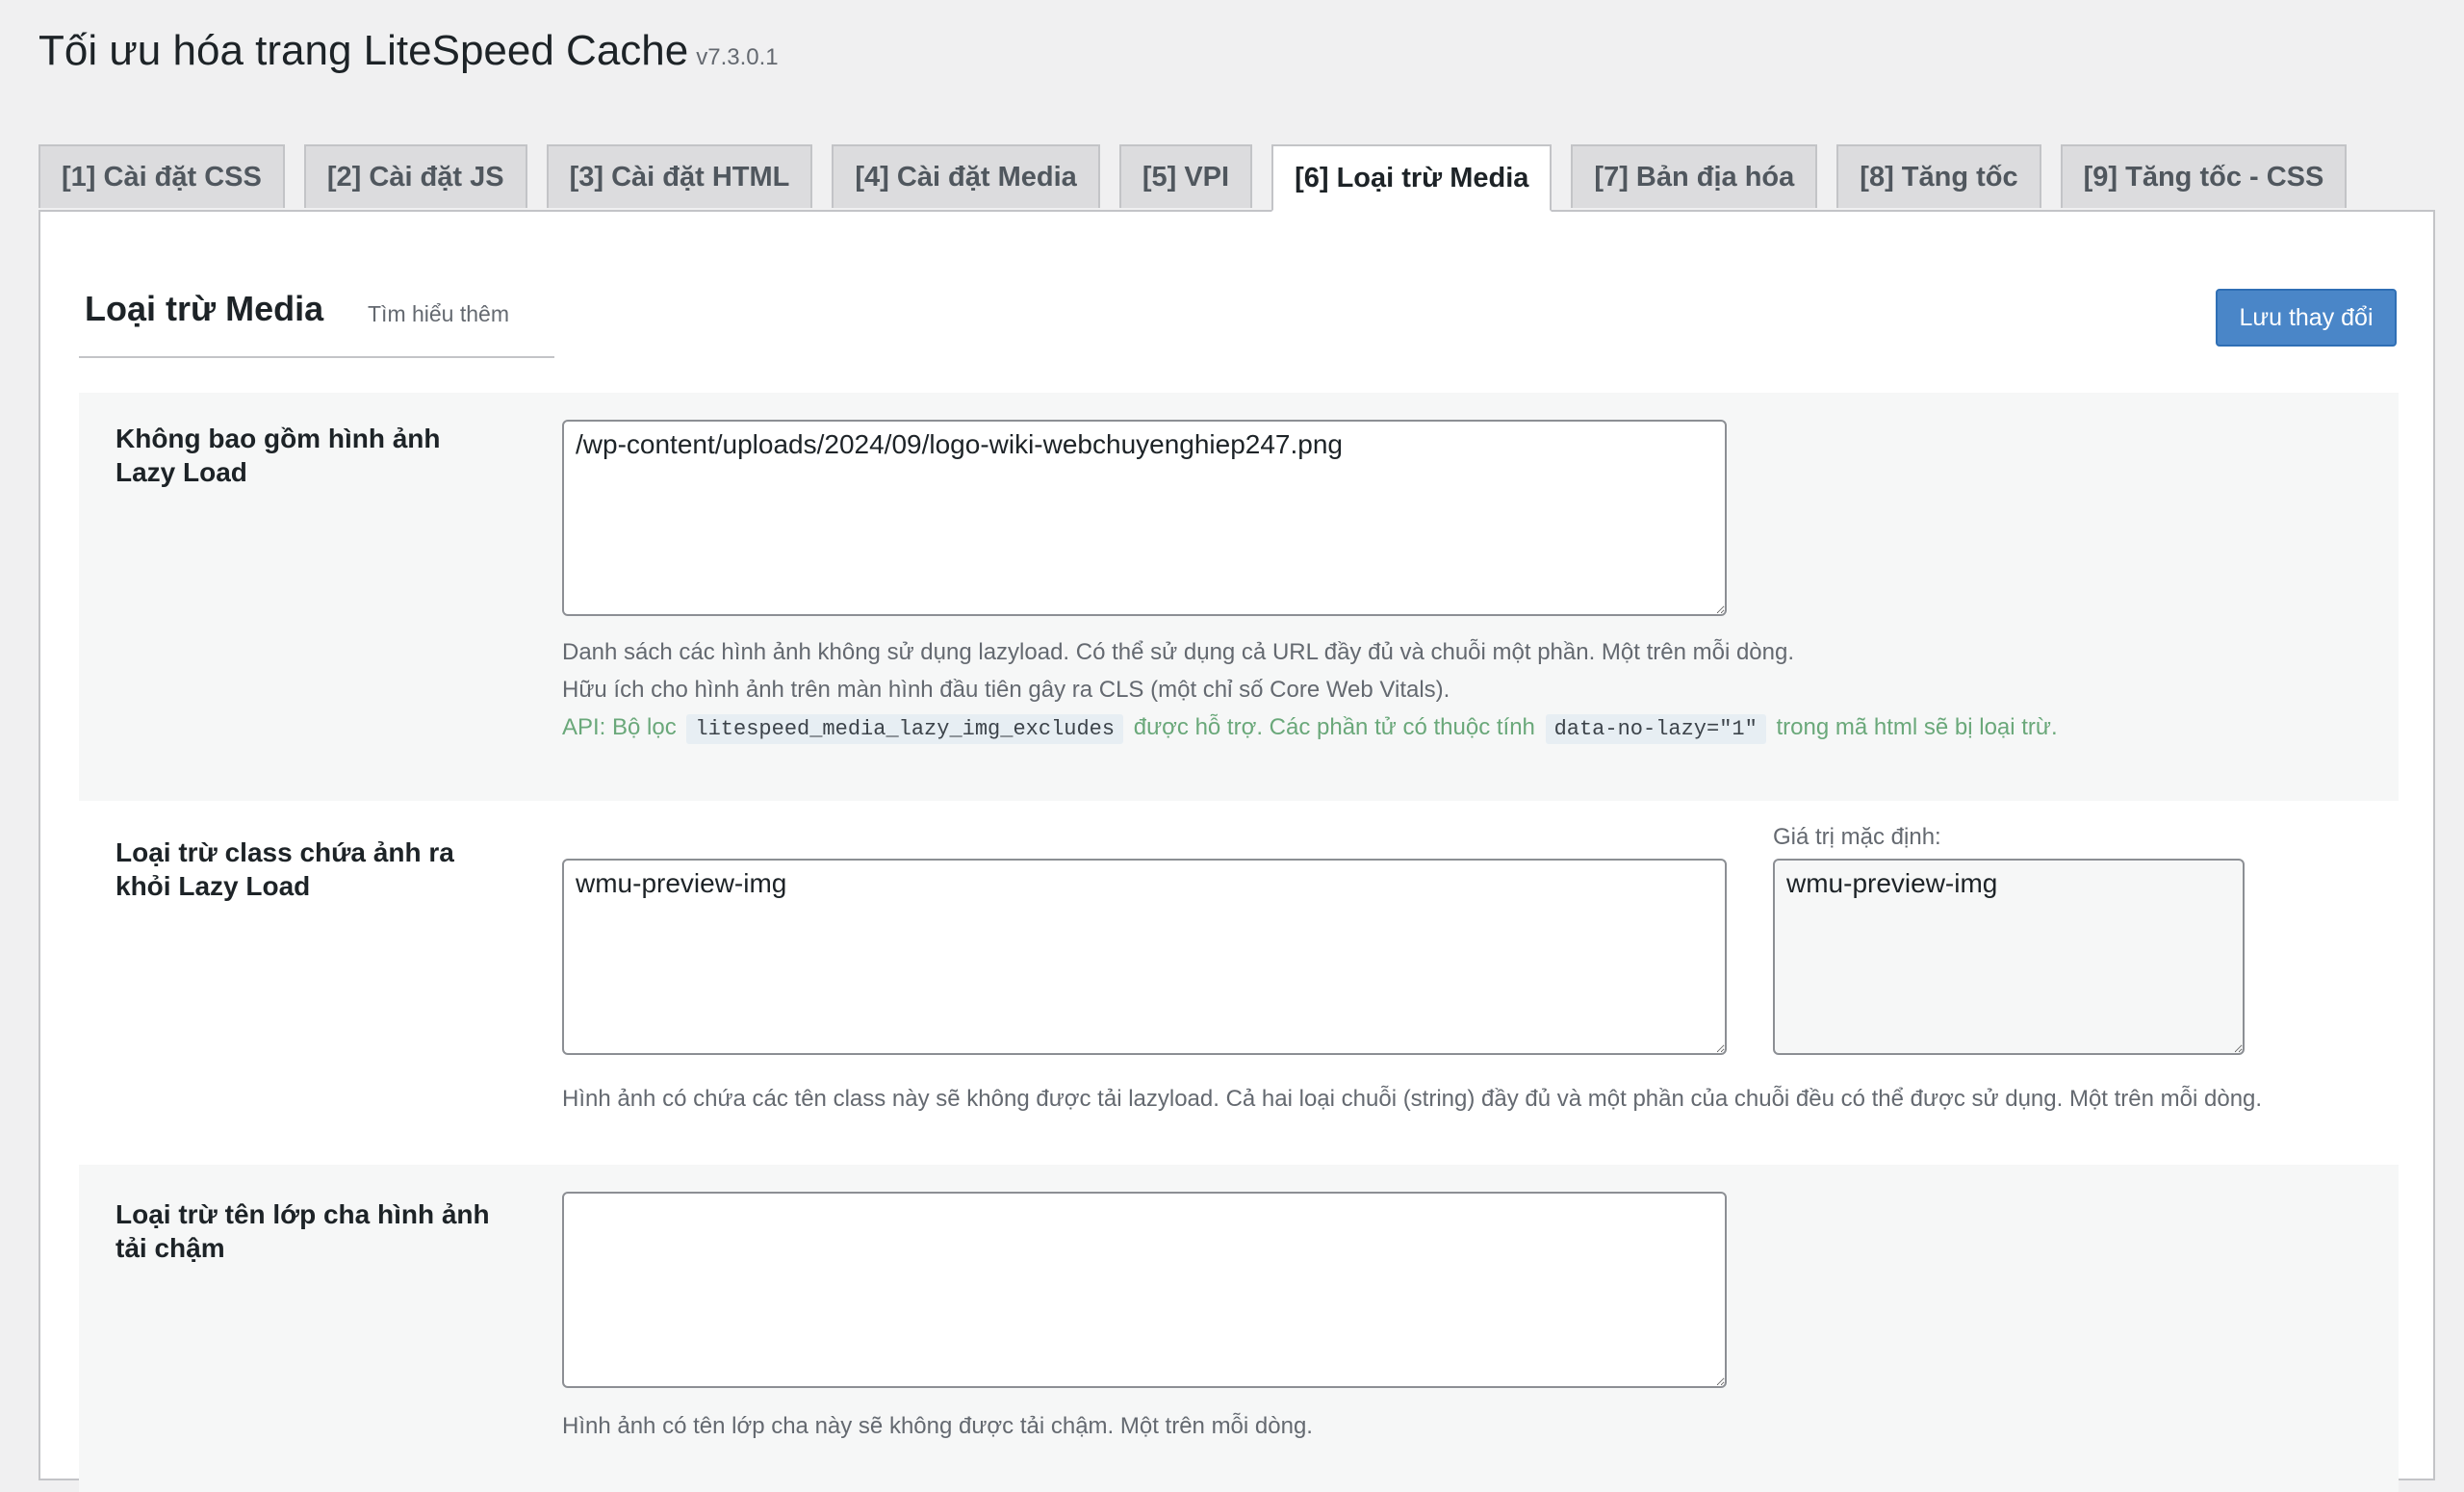  Describe the element at coordinates (438, 314) in the screenshot. I see `learn-more-link: Tìm hiểu thêm` at that location.